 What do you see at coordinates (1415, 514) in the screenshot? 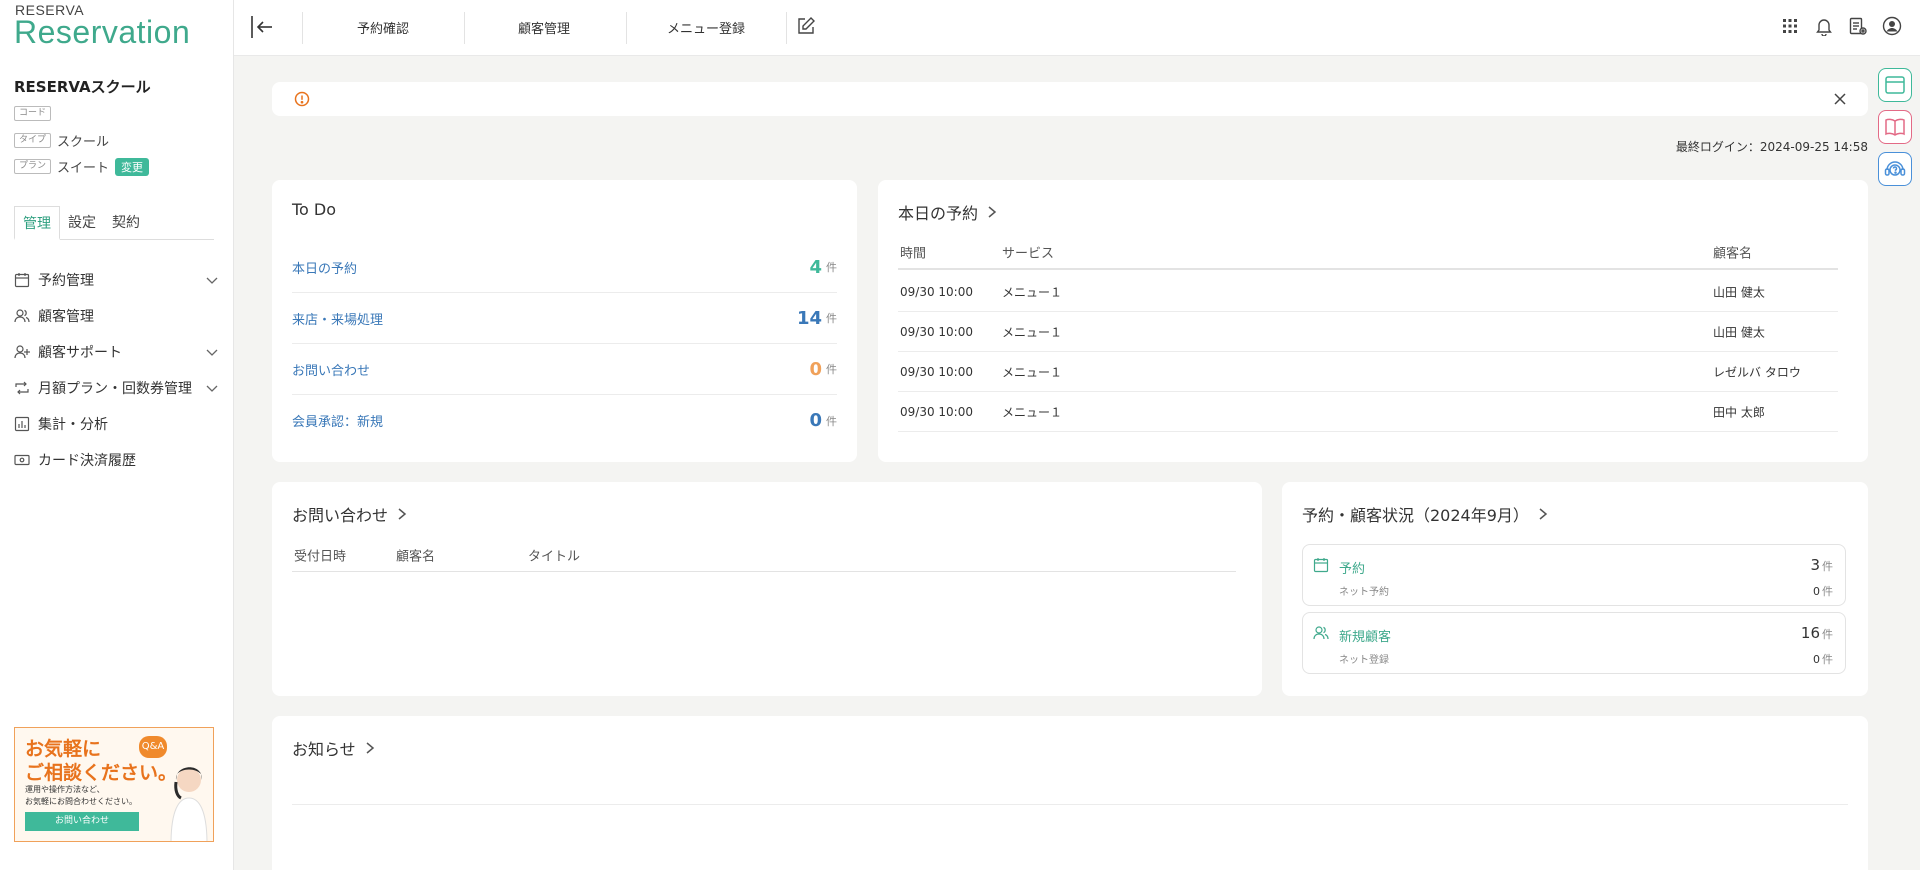
I see `status-title-text: 予約・顧客状況（2024年9月）` at bounding box center [1415, 514].